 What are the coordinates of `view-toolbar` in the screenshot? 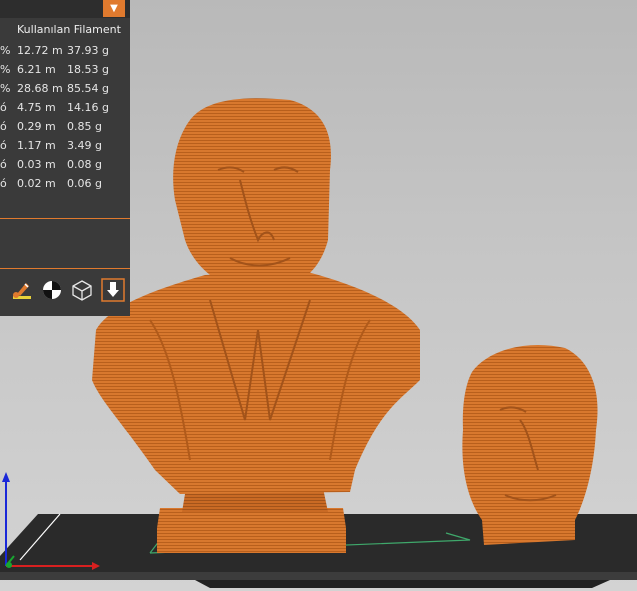 It's located at (65, 292).